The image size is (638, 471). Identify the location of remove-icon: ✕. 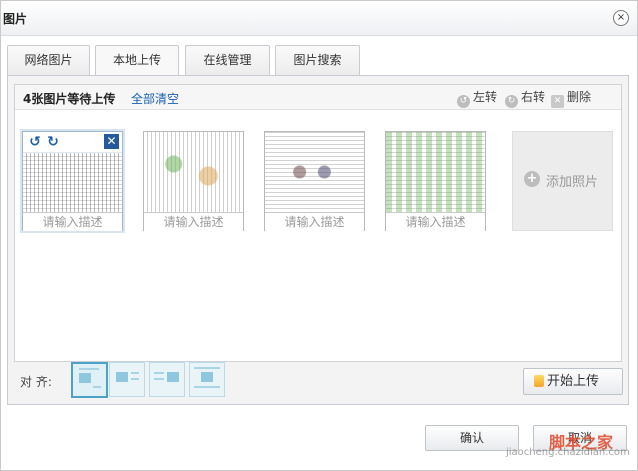
(111, 141).